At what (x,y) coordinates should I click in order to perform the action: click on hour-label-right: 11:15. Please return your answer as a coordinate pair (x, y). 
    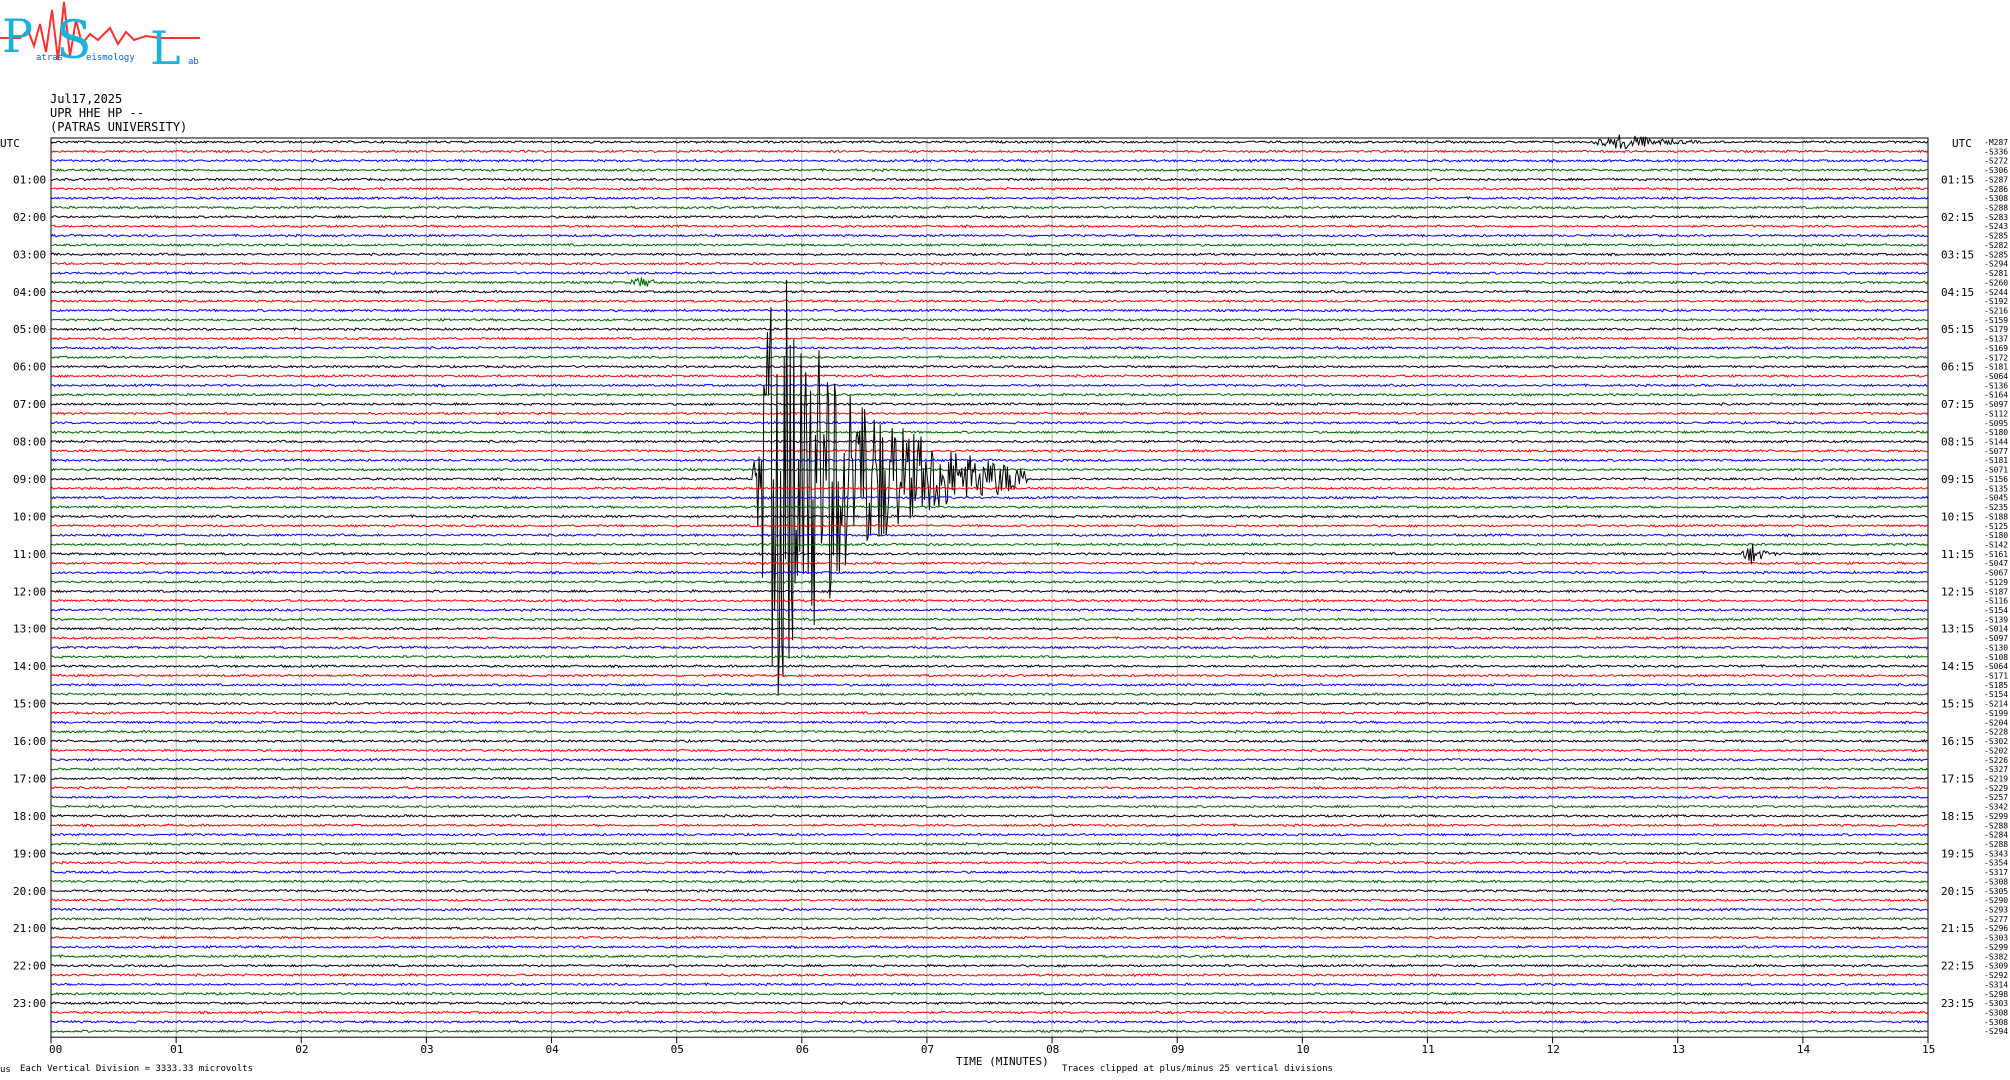
    Looking at the image, I should click on (1957, 554).